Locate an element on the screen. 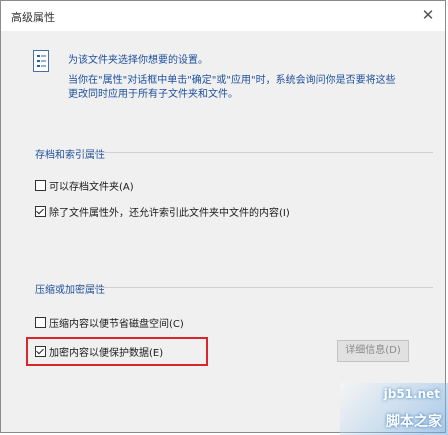 The height and width of the screenshot is (435, 448). details-button: 详细信息(D) is located at coordinates (373, 351).